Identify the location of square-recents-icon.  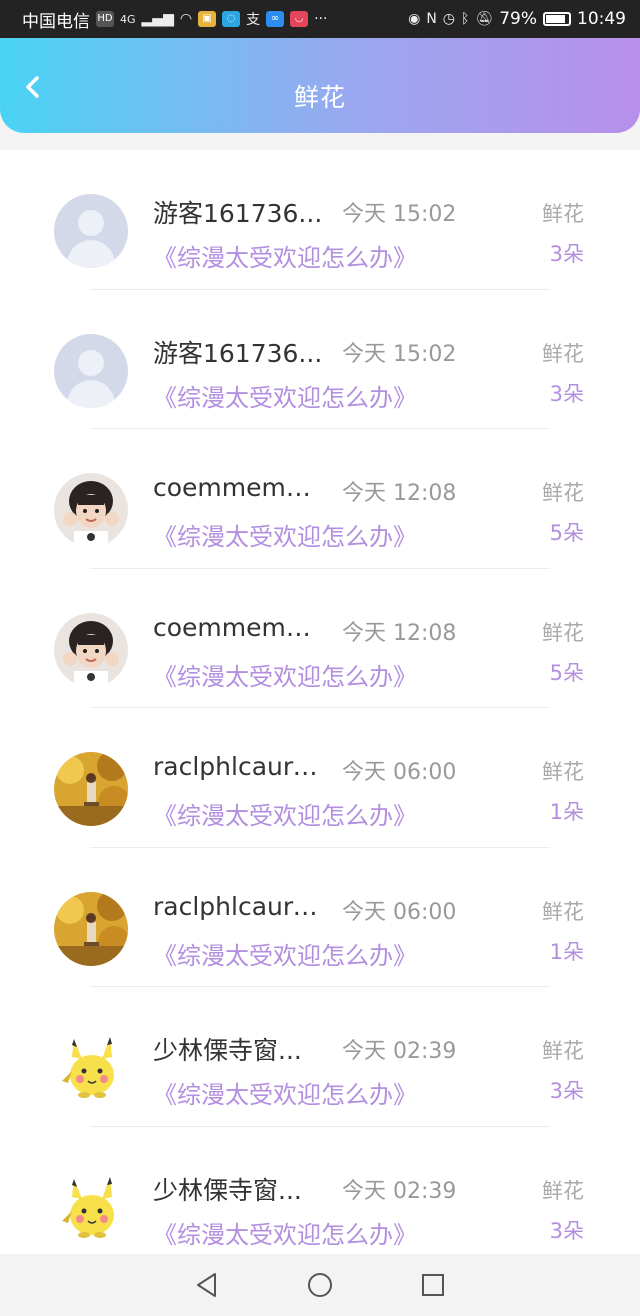
(433, 1285).